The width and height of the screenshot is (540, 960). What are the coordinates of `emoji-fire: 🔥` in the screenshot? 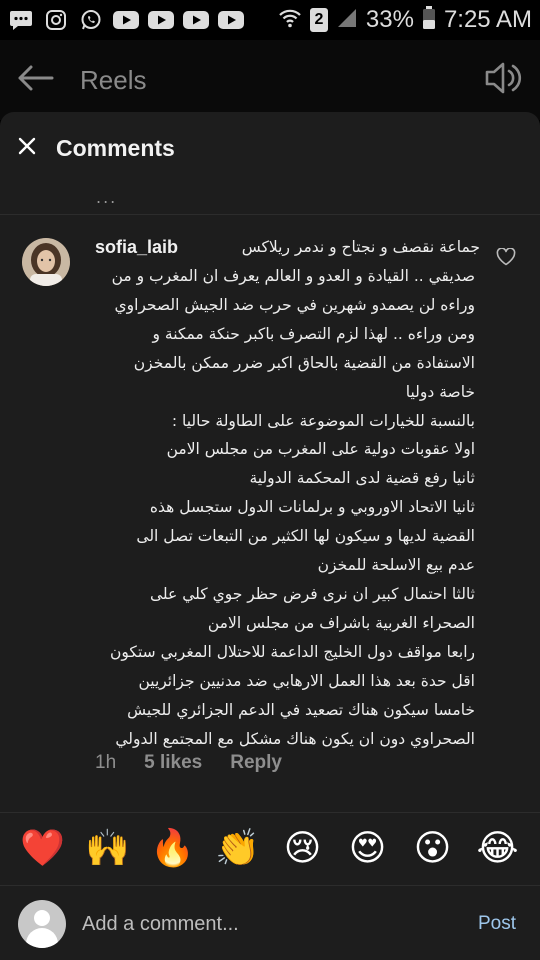 It's located at (173, 849).